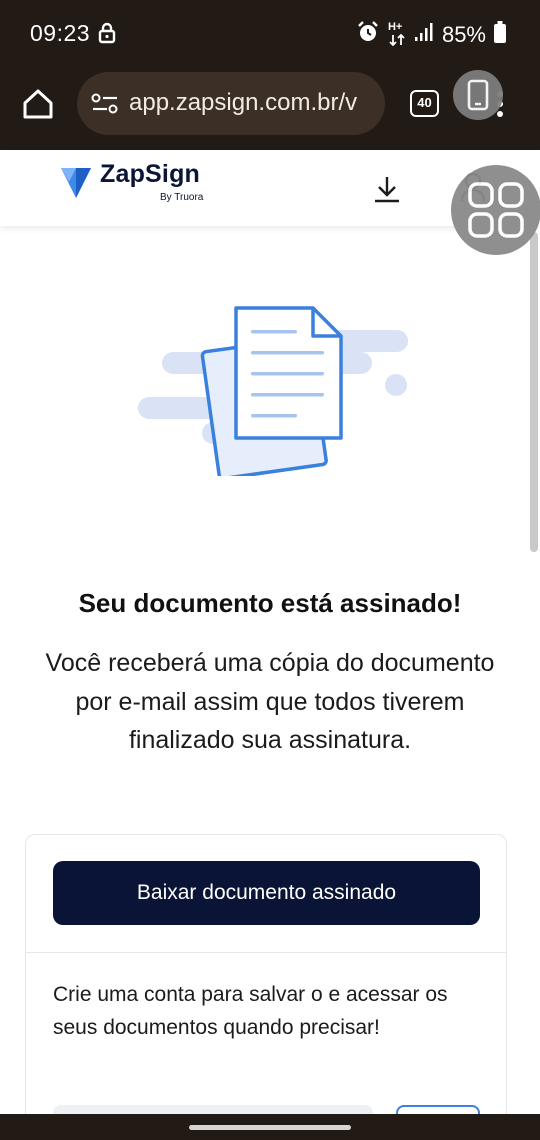 This screenshot has height=1140, width=540. I want to click on status-bar: 09:23 H+ 85%, so click(270, 33).